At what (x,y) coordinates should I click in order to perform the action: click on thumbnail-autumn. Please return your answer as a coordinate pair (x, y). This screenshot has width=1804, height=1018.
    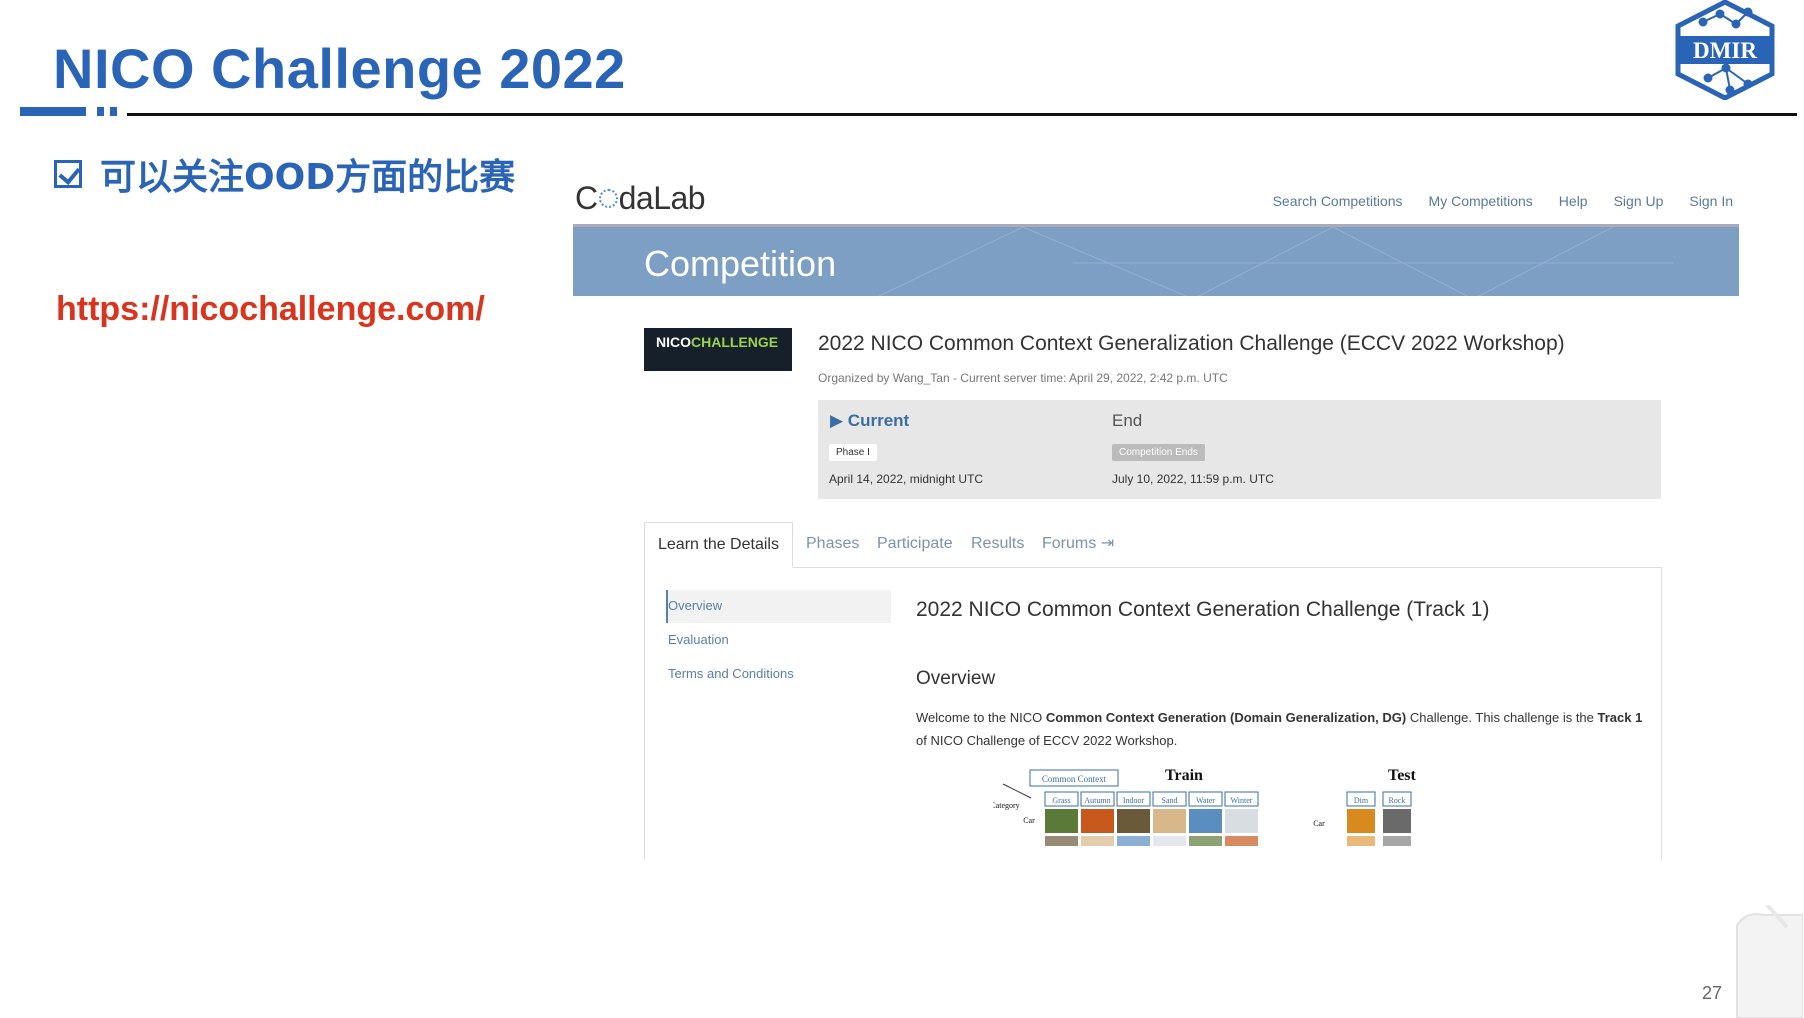
    Looking at the image, I should click on (1097, 821).